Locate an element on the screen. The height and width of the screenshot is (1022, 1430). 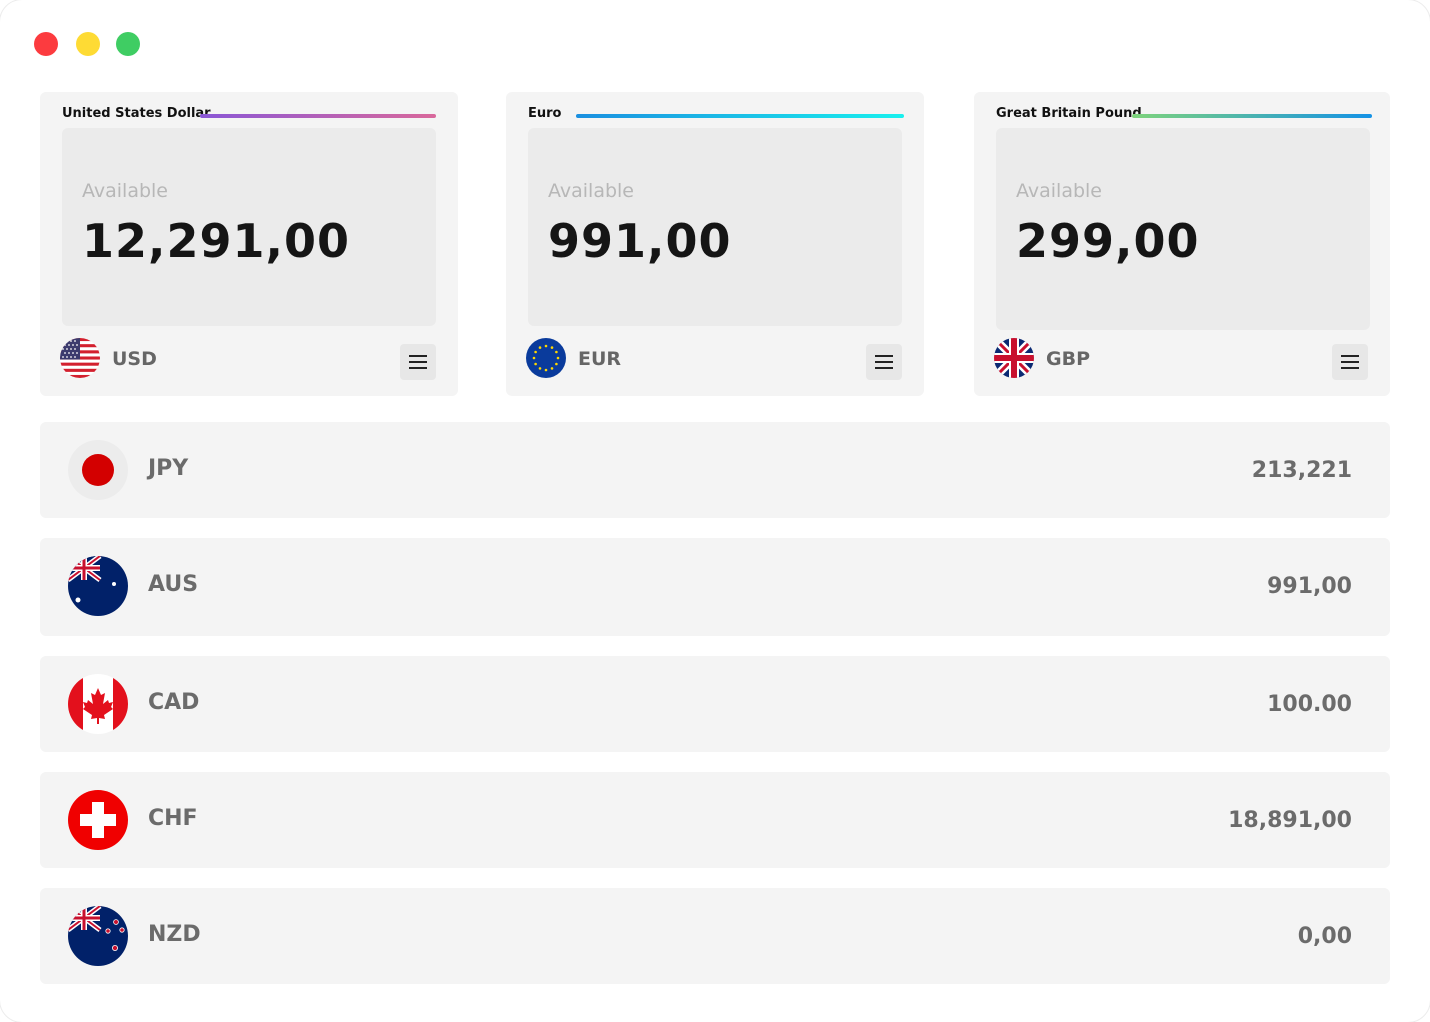
currency-balance: 18,891,00 is located at coordinates (1290, 820).